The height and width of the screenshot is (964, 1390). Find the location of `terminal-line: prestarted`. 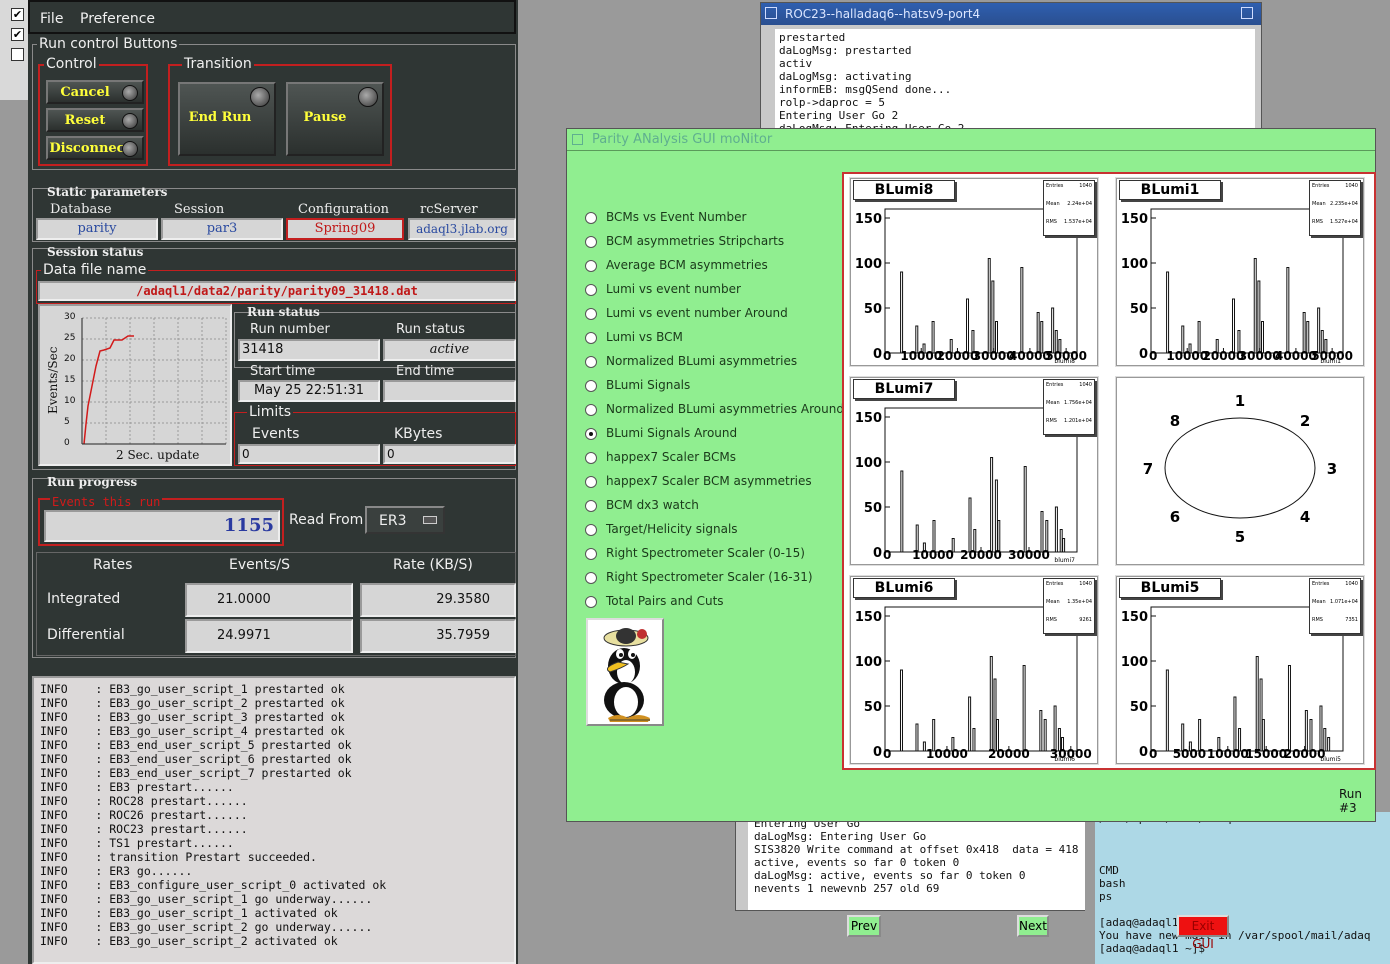

terminal-line: prestarted is located at coordinates (812, 37).